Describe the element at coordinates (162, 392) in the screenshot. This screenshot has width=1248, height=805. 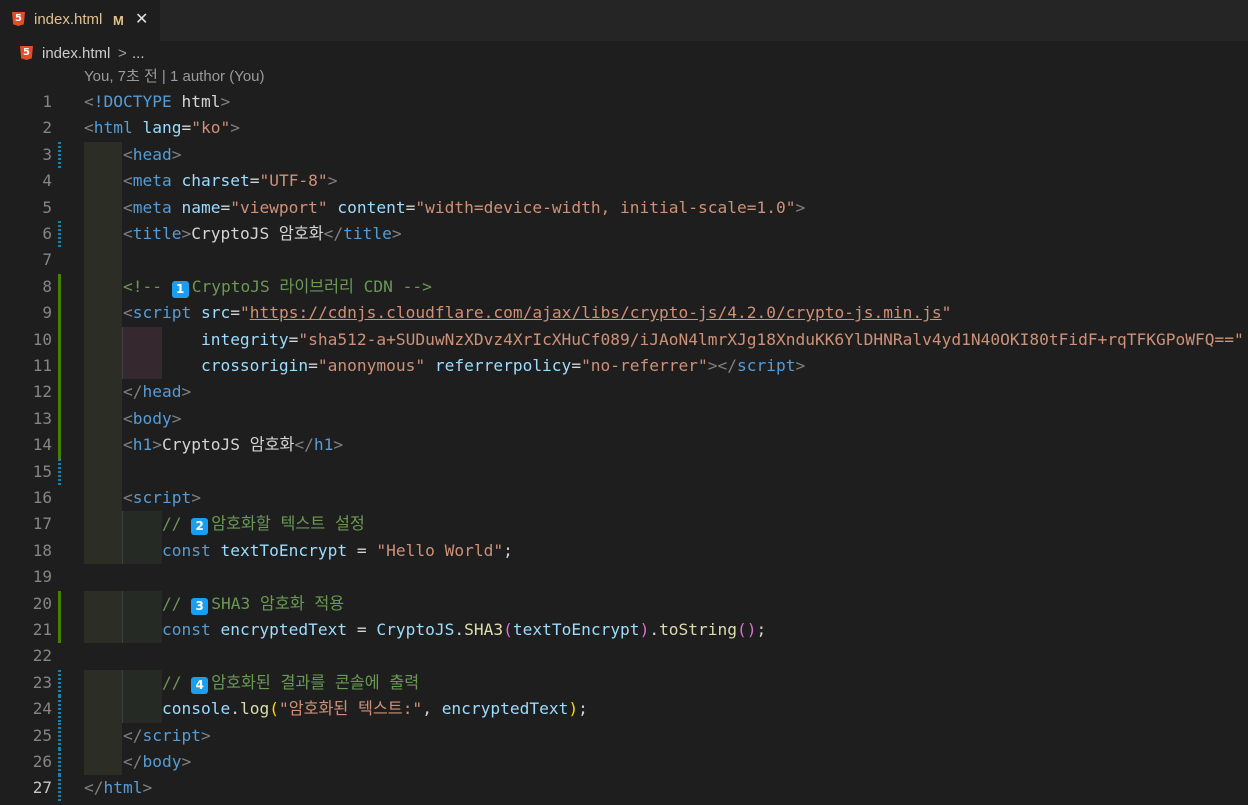
I see `code-token: head` at that location.